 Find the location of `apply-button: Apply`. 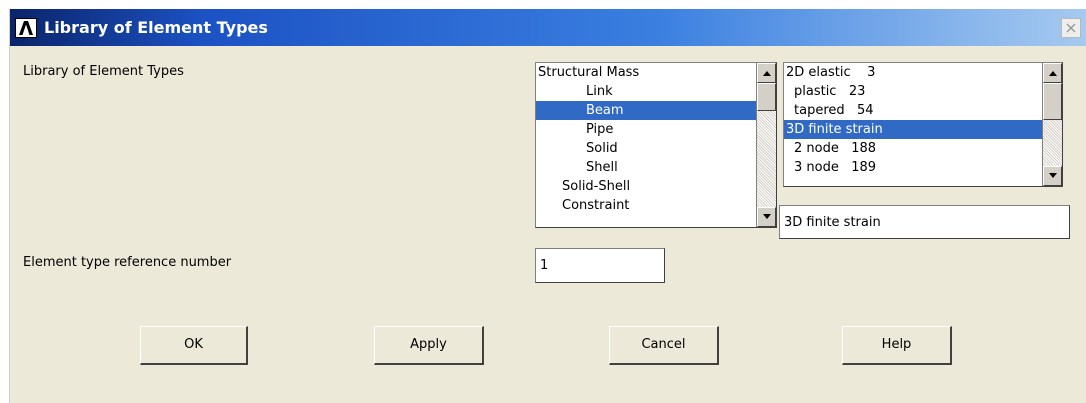

apply-button: Apply is located at coordinates (429, 345).